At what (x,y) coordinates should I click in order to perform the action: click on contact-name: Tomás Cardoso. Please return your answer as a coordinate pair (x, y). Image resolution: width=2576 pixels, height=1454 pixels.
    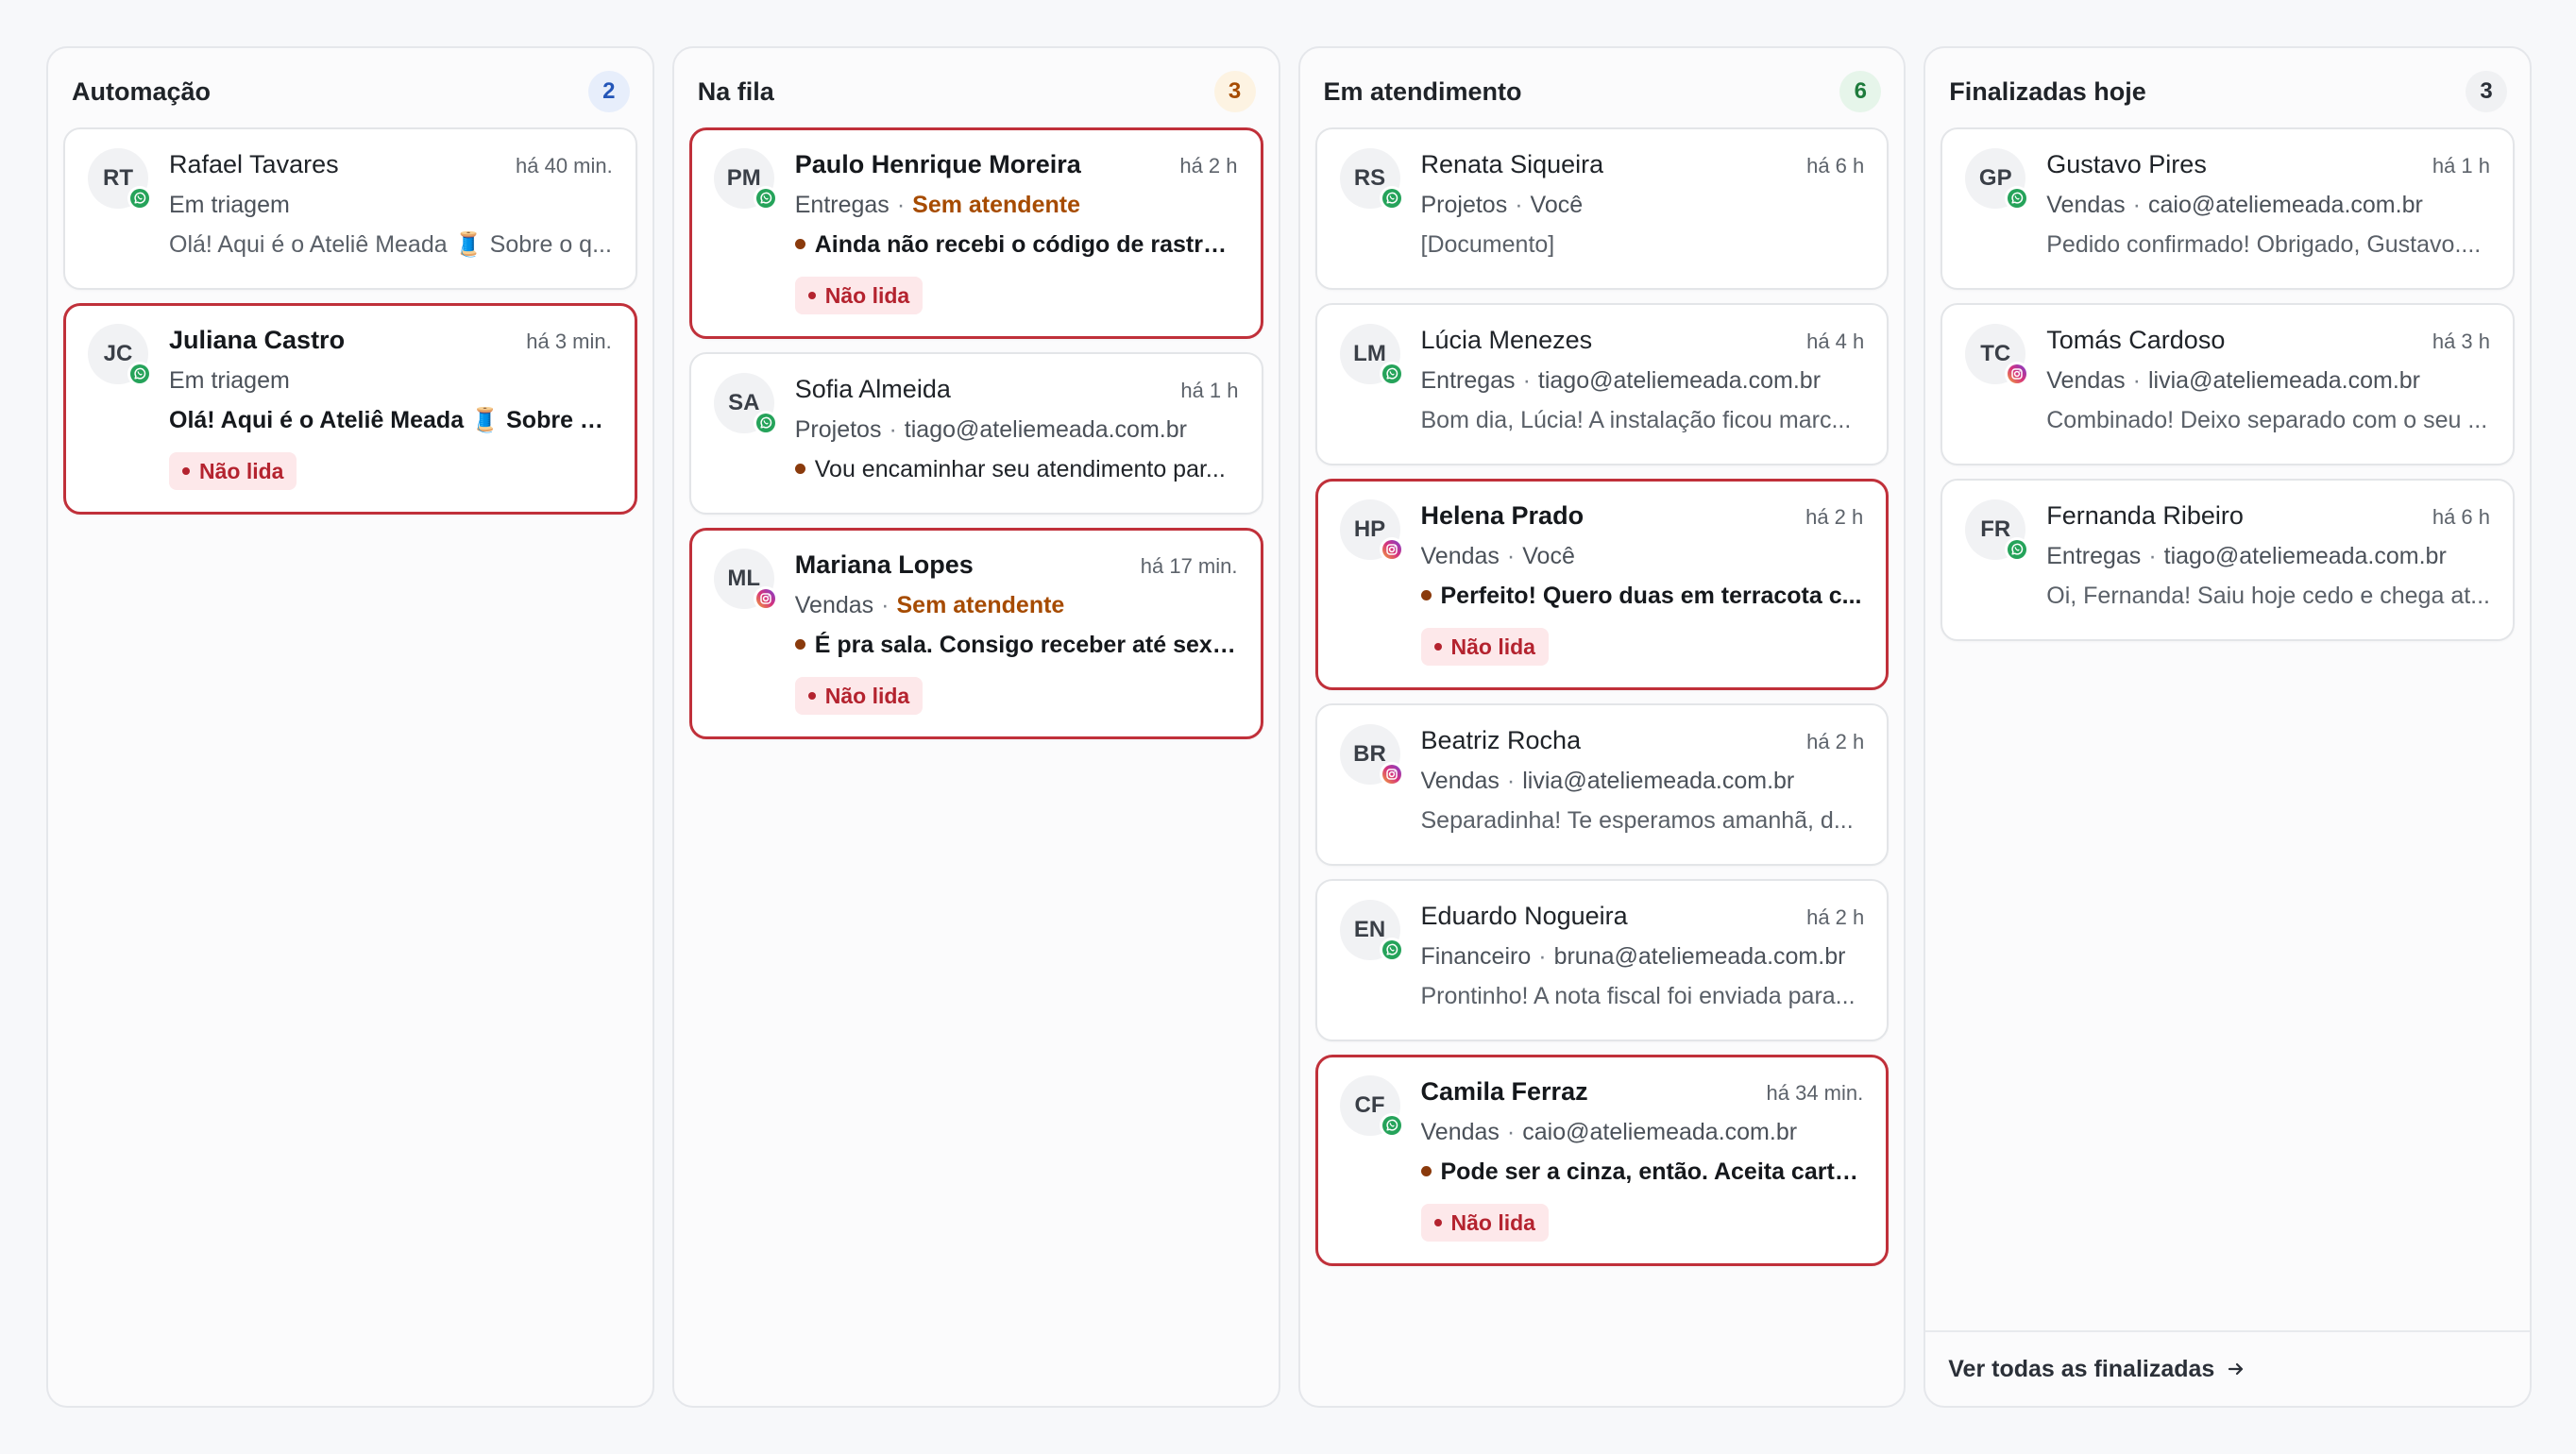
    Looking at the image, I should click on (2136, 340).